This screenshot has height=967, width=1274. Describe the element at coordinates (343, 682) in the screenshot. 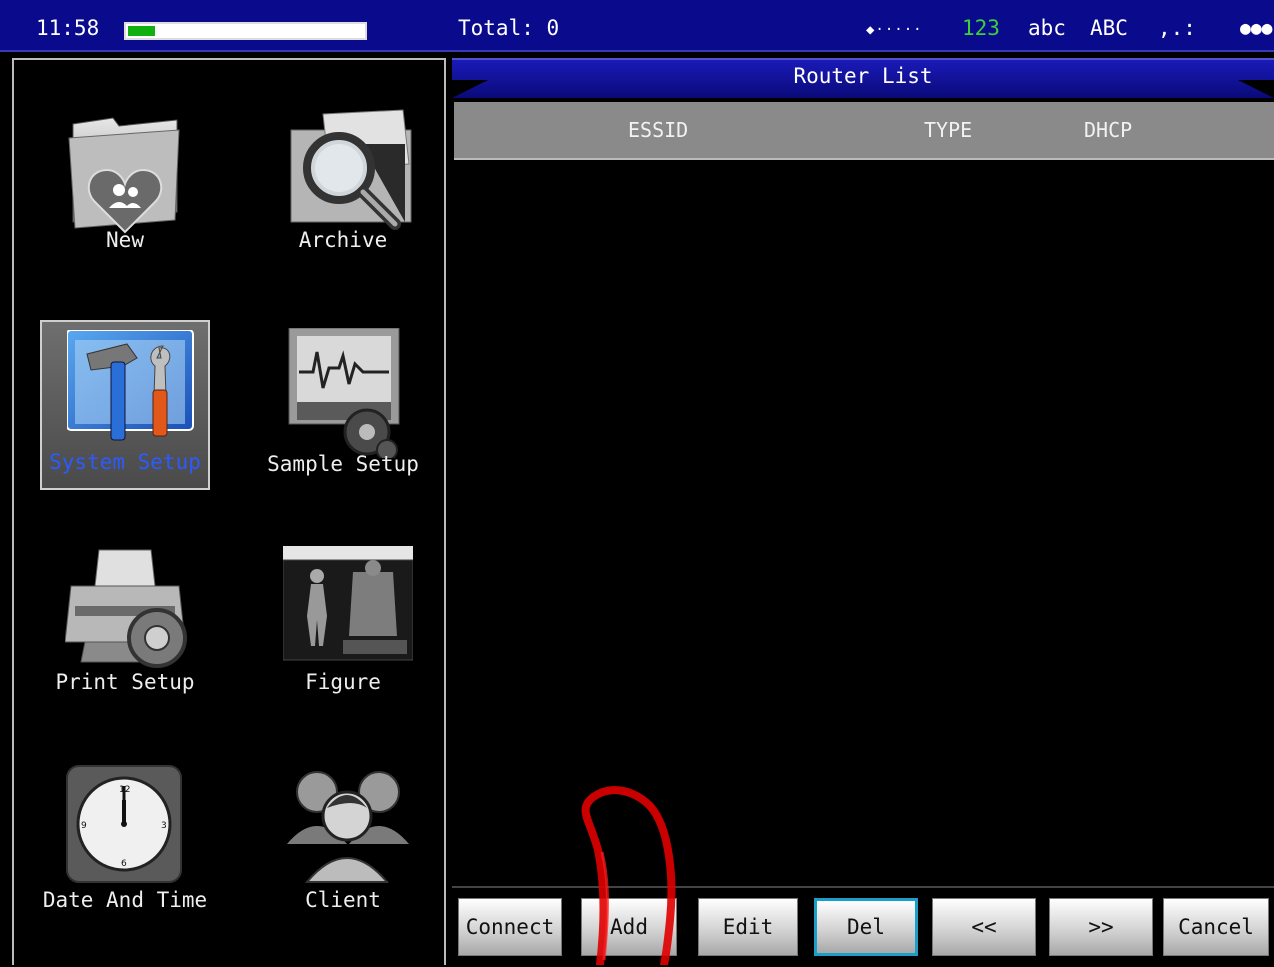

I see `menu-item-label: Figure` at that location.